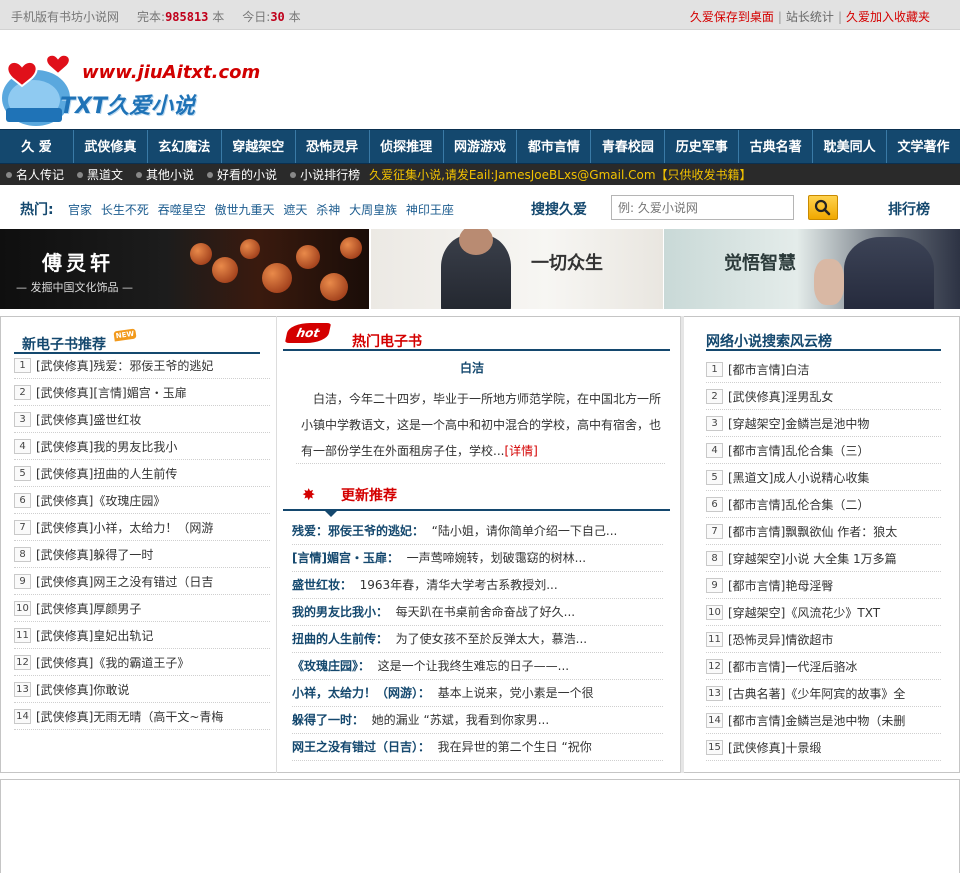 The width and height of the screenshot is (960, 873). What do you see at coordinates (117, 419) in the screenshot?
I see `book-title: 盛世红妆` at bounding box center [117, 419].